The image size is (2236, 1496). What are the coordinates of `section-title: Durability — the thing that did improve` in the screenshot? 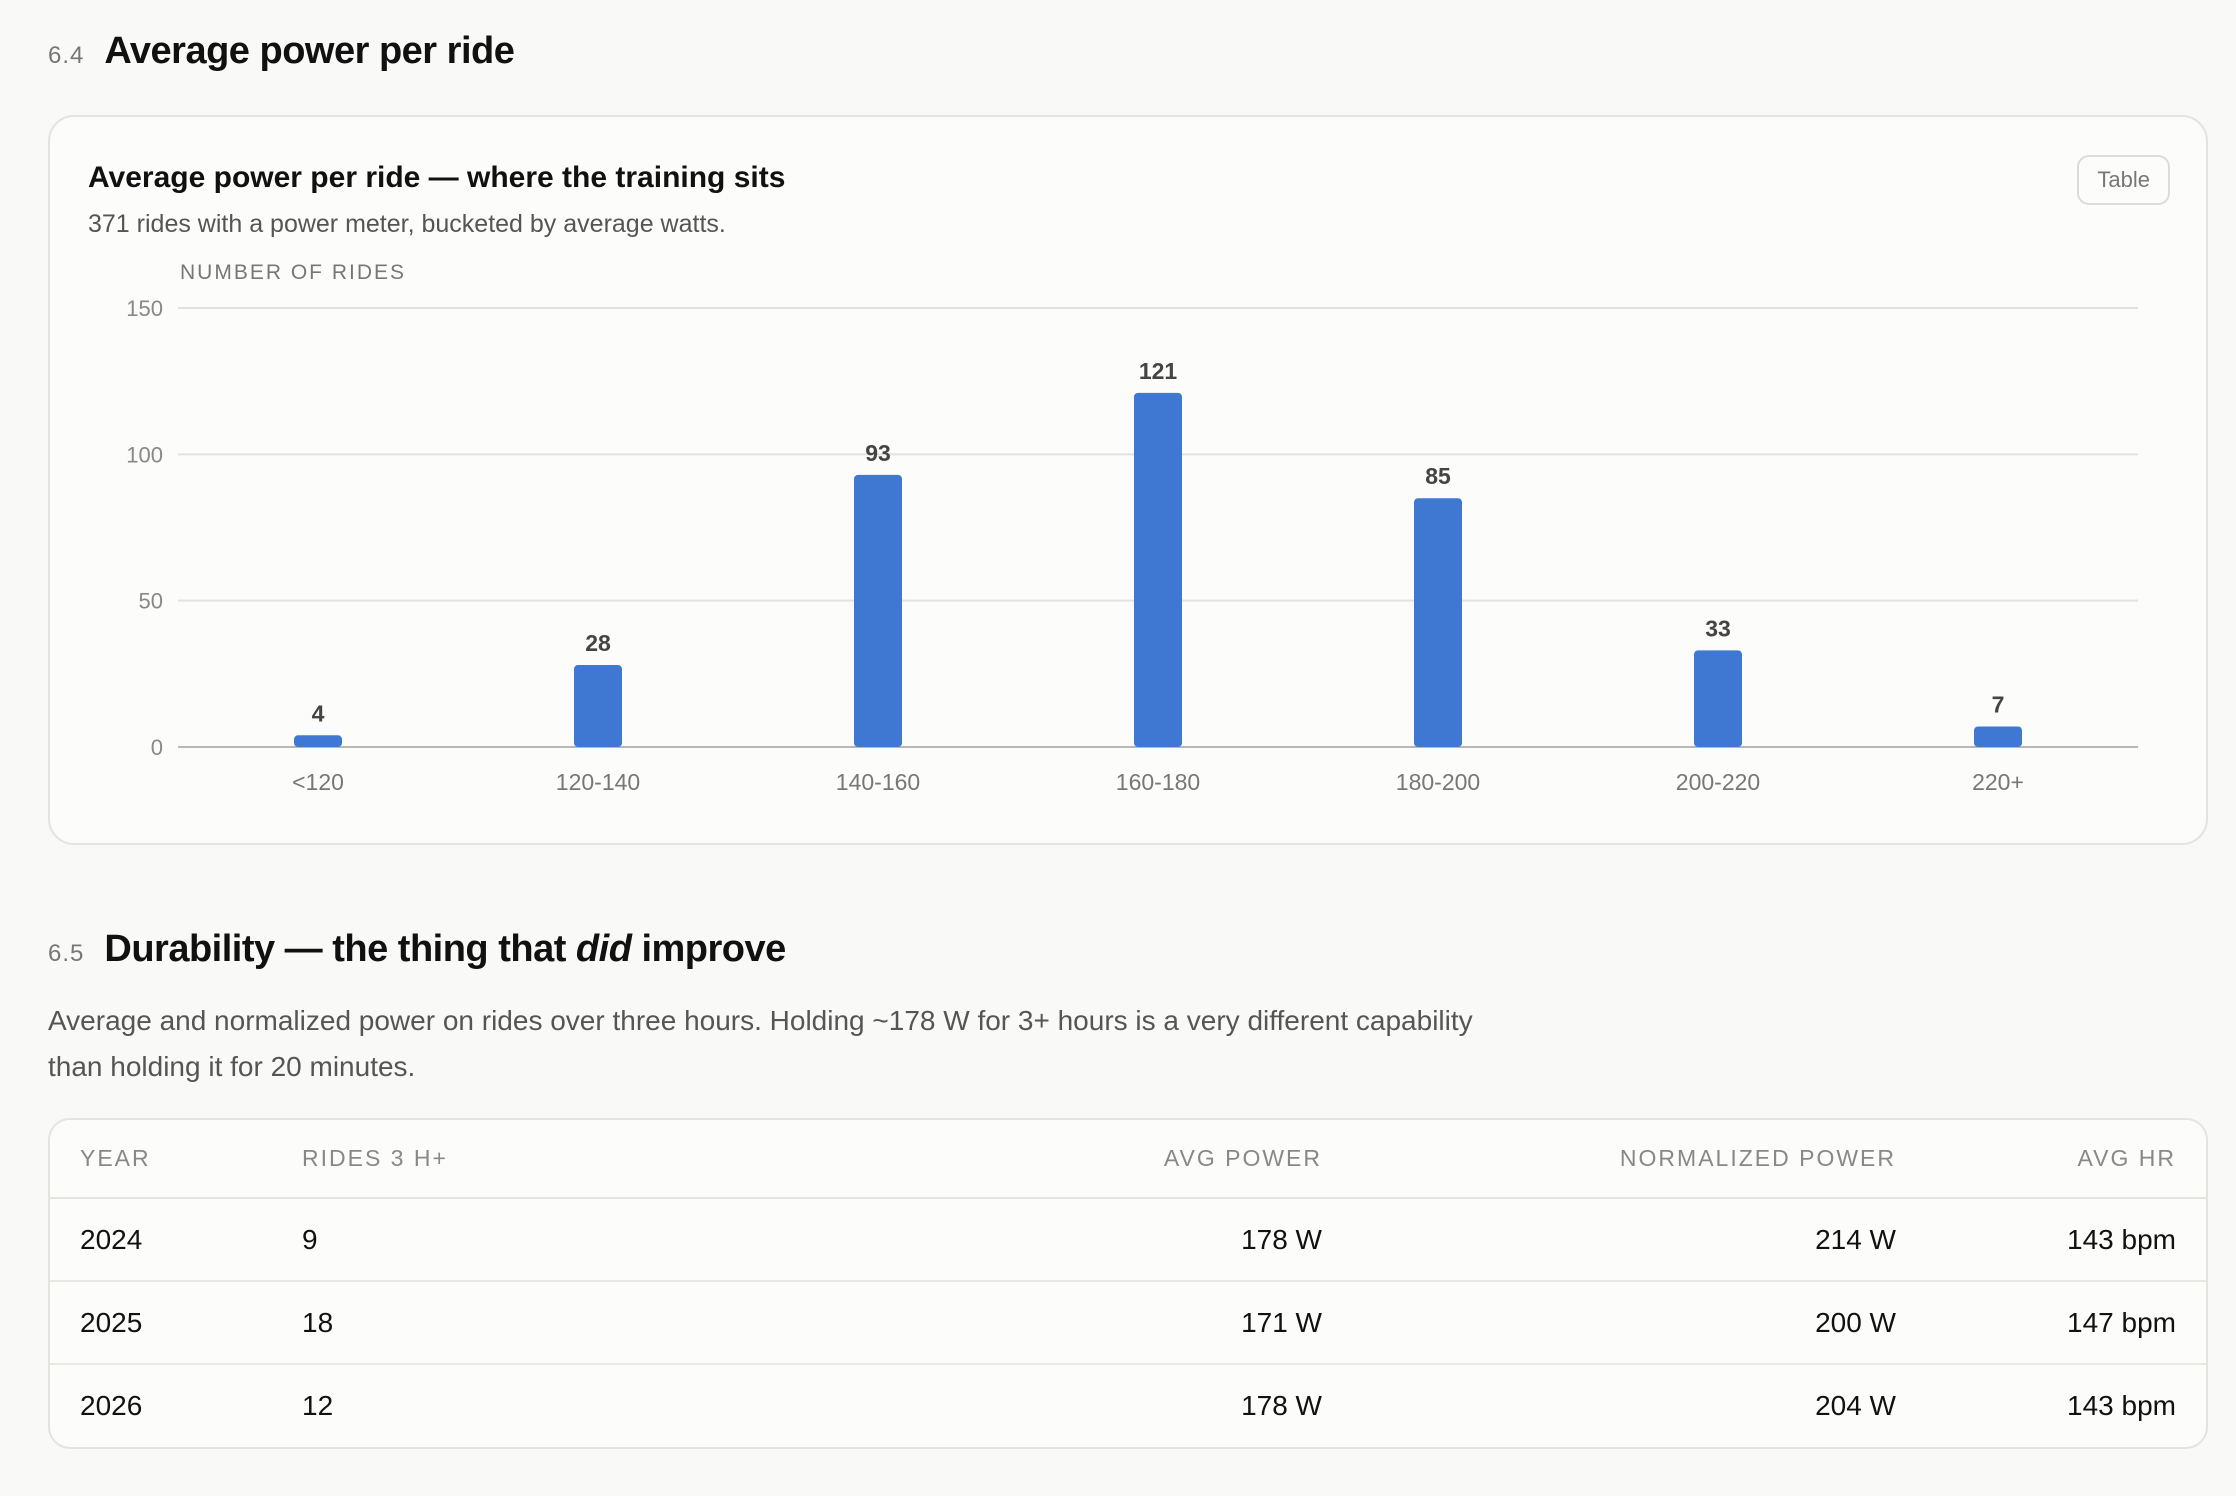 It's located at (445, 949).